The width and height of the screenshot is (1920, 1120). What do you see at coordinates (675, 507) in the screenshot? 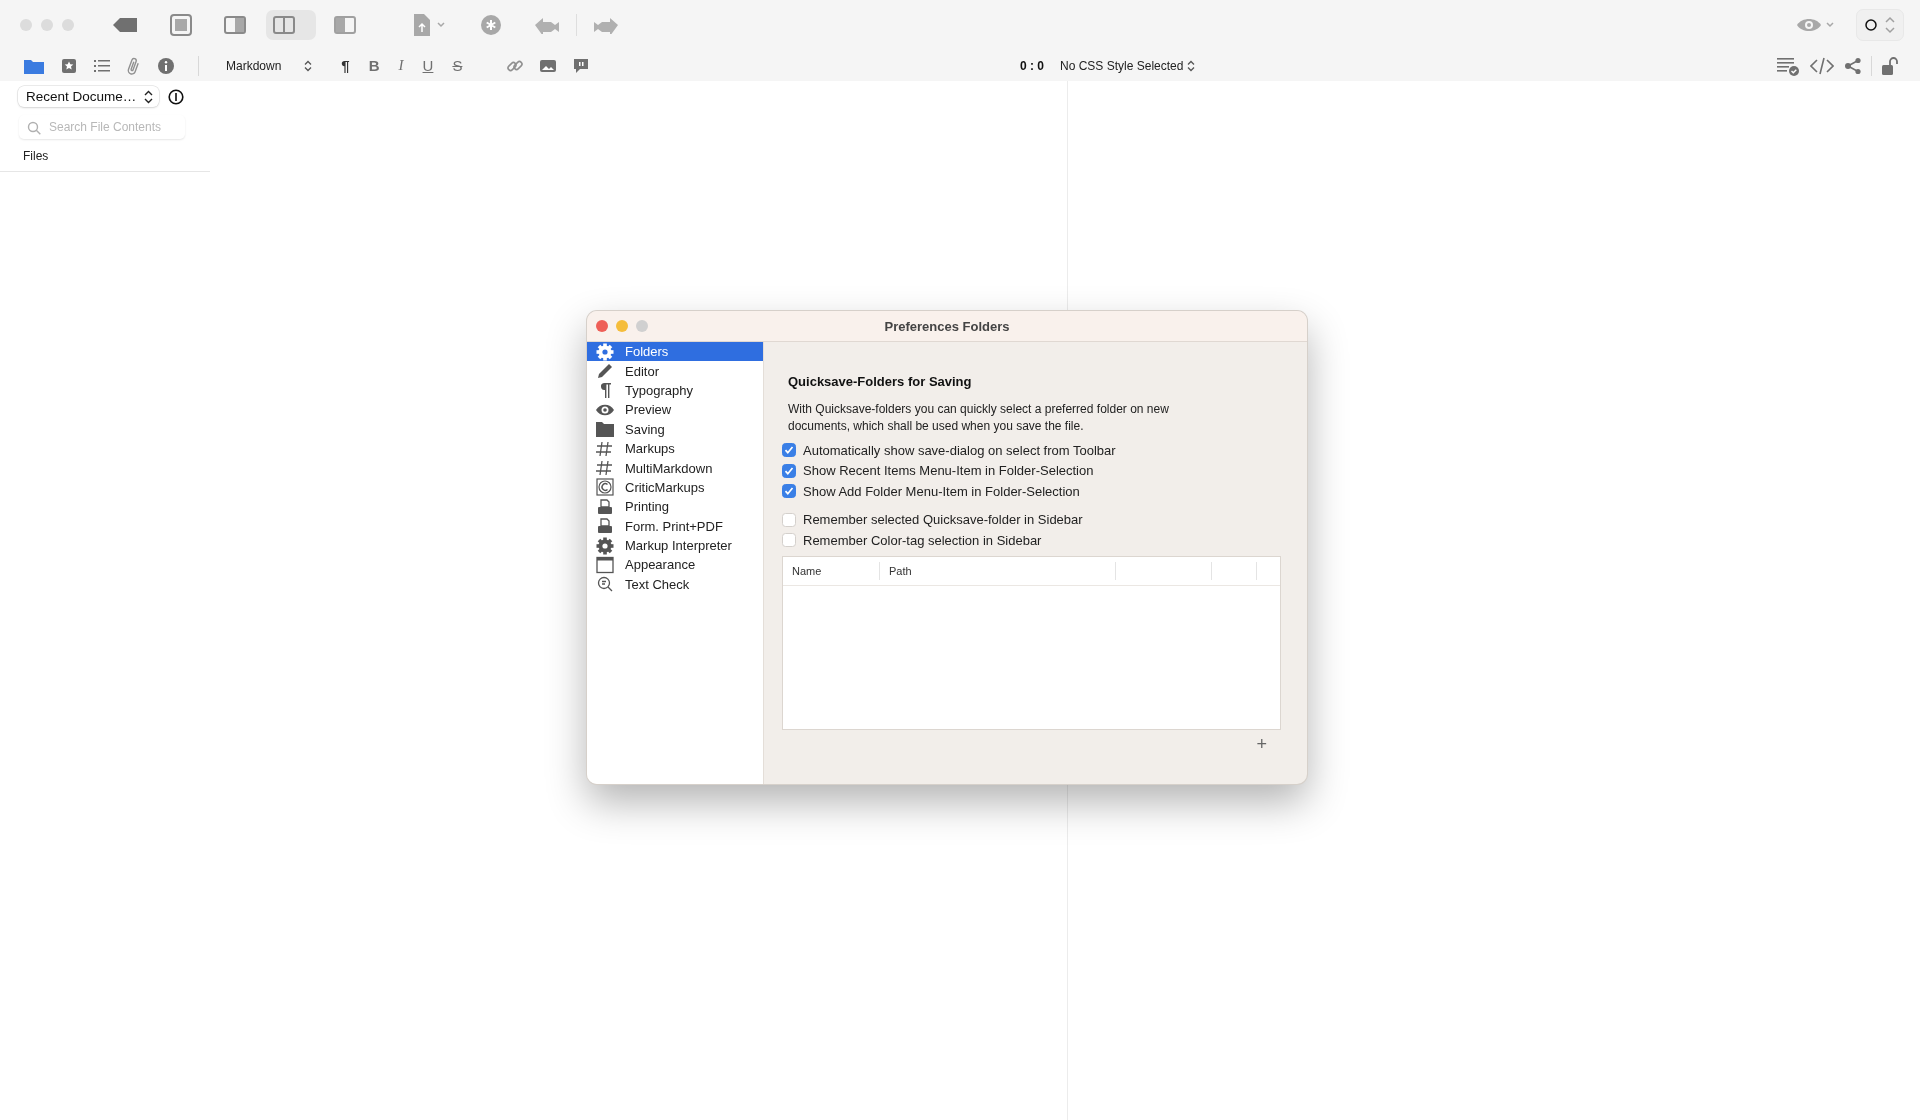
I see `category-item: Printing` at bounding box center [675, 507].